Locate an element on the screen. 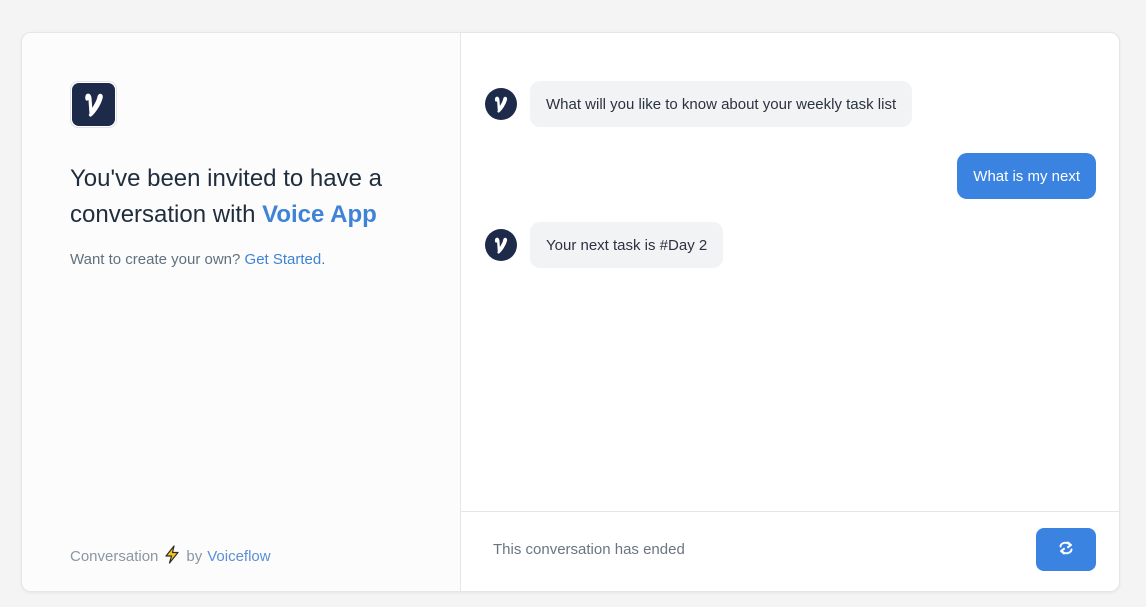  powered-by-footer: Conversation by Voiceflow is located at coordinates (170, 556).